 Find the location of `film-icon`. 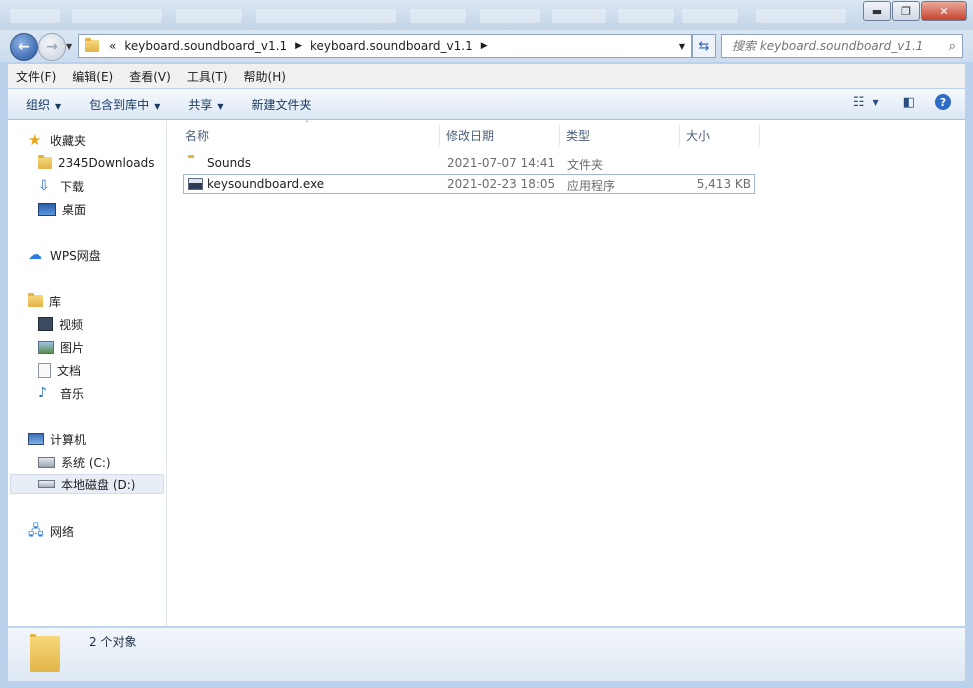

film-icon is located at coordinates (45, 324).